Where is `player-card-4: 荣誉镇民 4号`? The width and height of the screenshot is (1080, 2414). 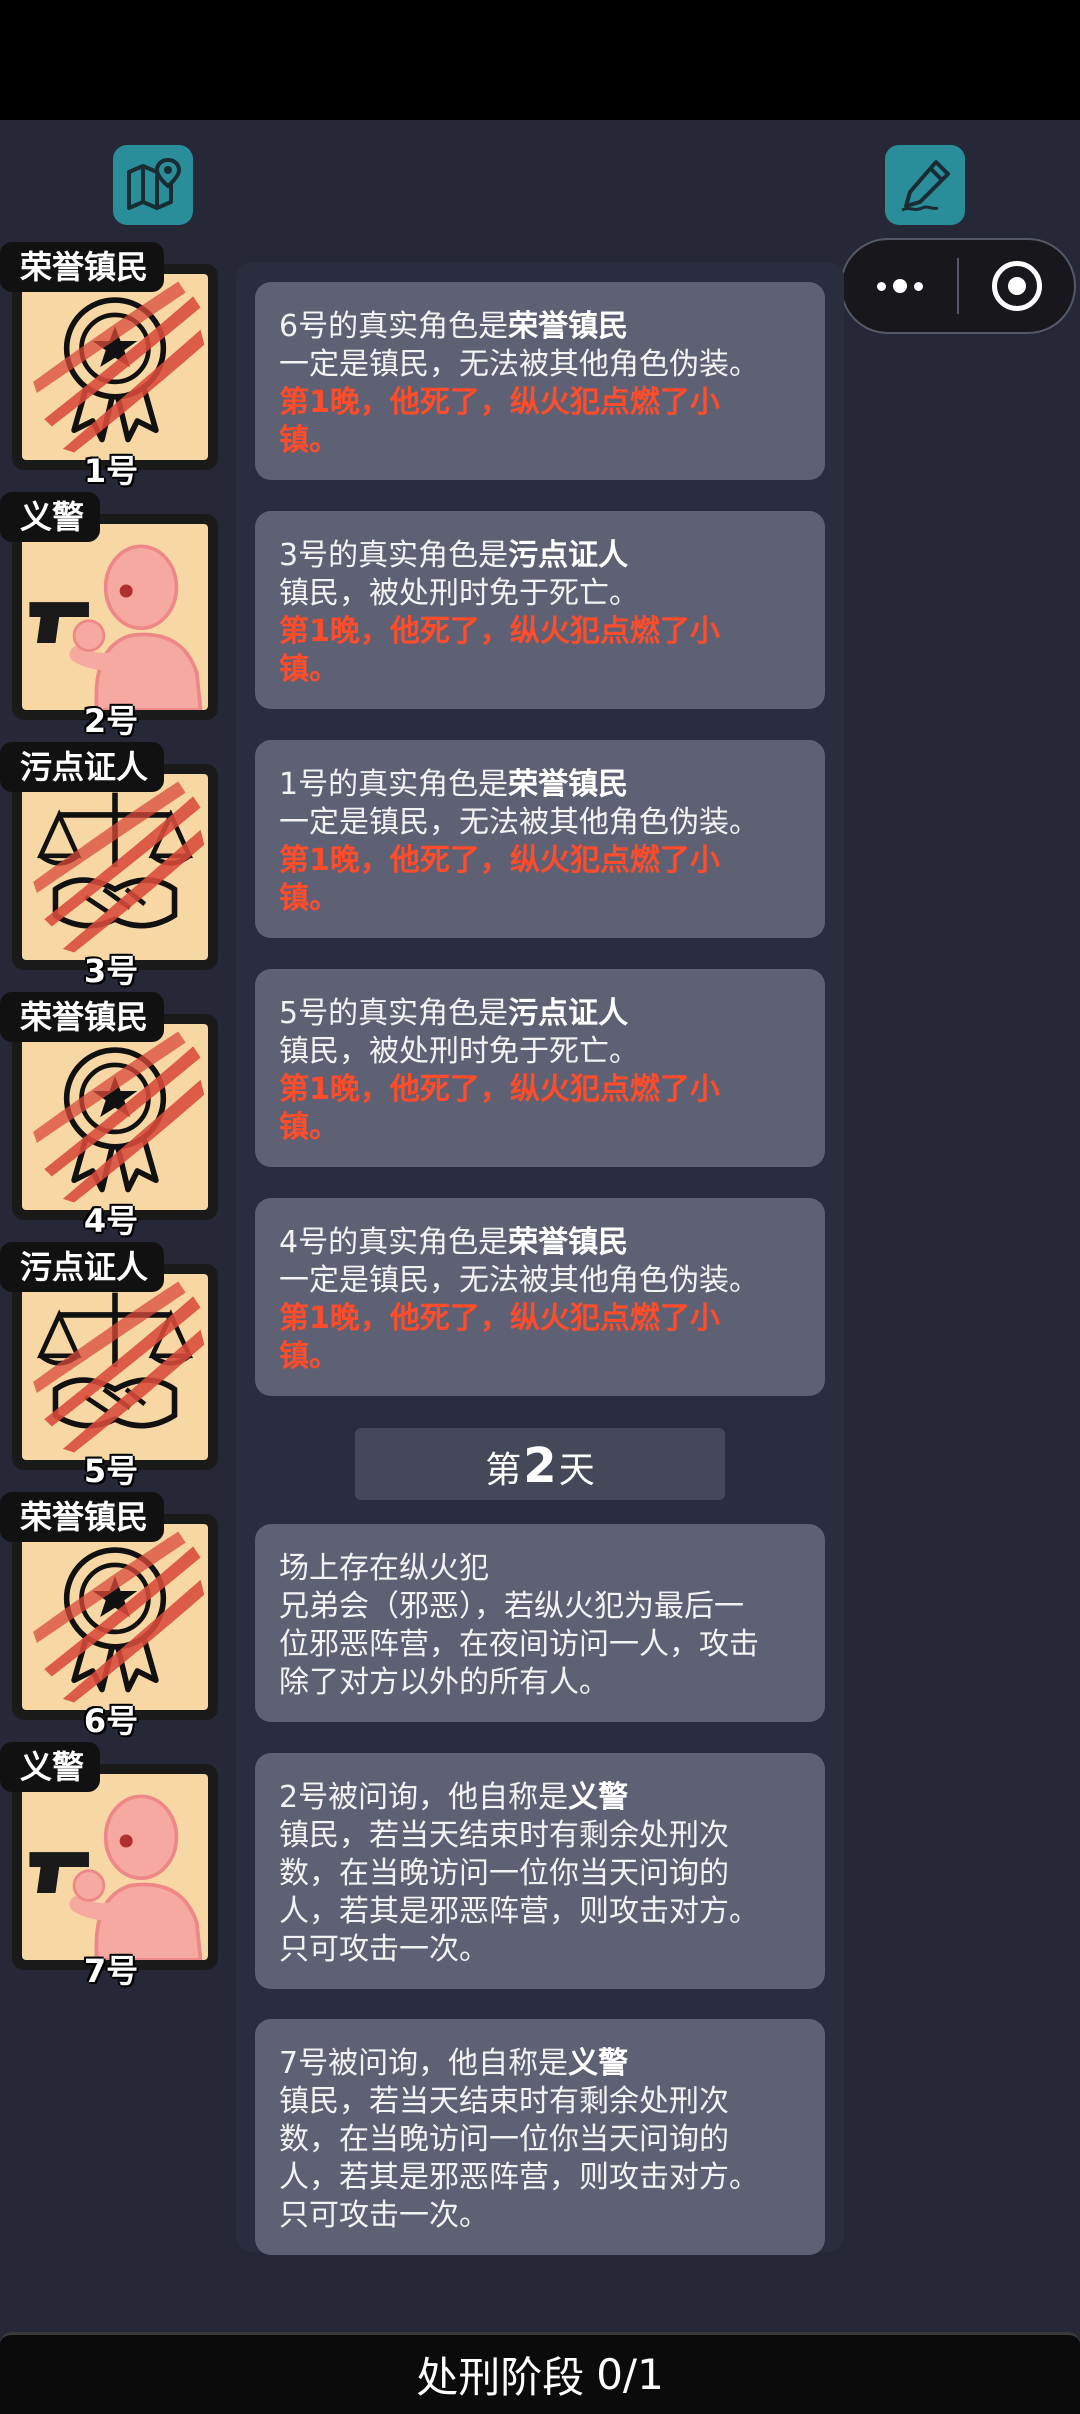
player-card-4: 荣誉镇民 4号 is located at coordinates (111, 1116).